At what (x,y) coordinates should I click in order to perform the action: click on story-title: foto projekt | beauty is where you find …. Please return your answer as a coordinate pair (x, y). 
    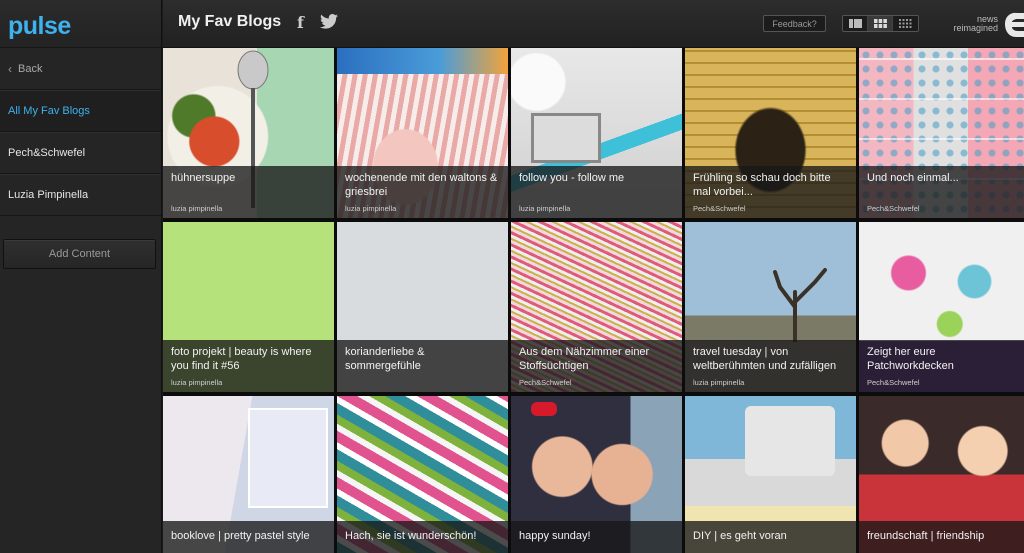
    Looking at the image, I should click on (241, 359).